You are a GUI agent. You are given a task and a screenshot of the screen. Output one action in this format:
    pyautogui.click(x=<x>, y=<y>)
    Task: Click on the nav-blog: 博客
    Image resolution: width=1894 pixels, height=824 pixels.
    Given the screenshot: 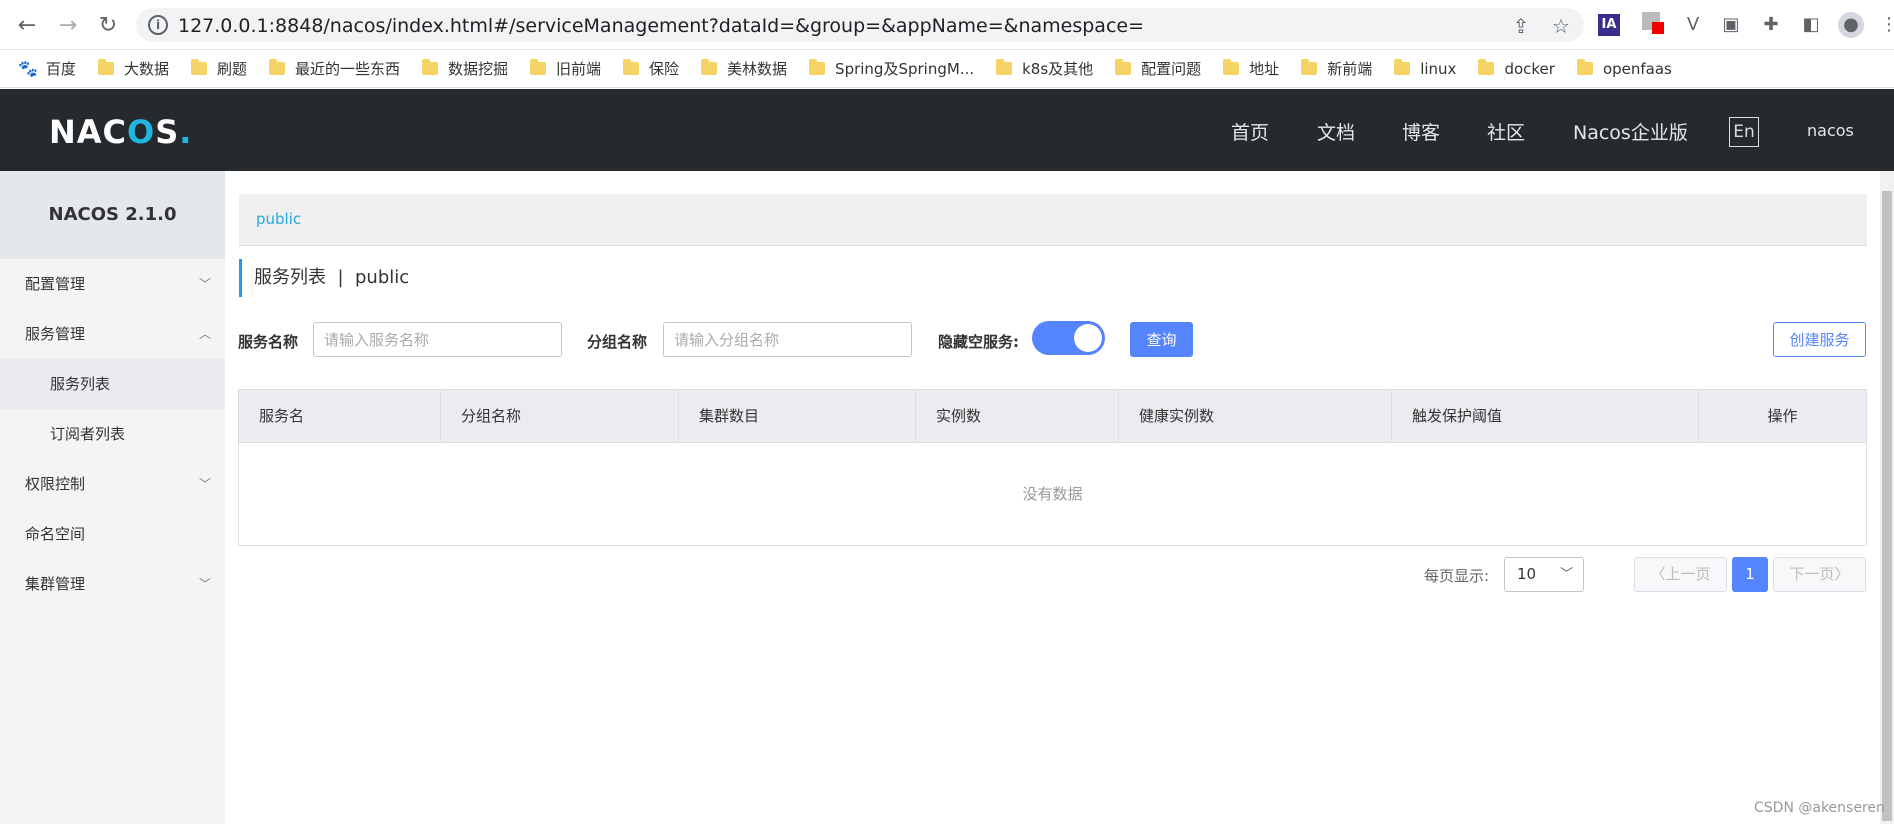 What is the action you would take?
    pyautogui.click(x=1421, y=131)
    